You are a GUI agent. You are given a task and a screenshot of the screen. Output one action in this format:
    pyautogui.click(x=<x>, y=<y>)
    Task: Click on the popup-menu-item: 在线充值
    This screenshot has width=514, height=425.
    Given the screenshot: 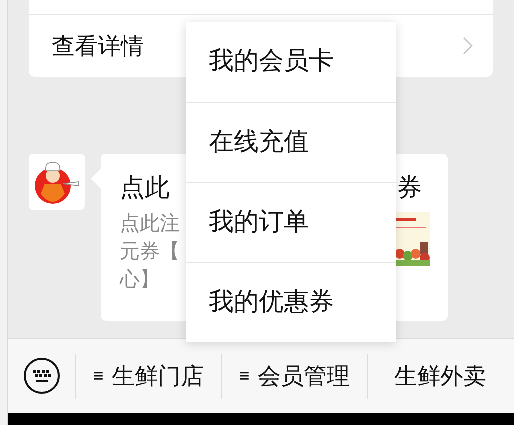 What is the action you would take?
    pyautogui.click(x=291, y=142)
    